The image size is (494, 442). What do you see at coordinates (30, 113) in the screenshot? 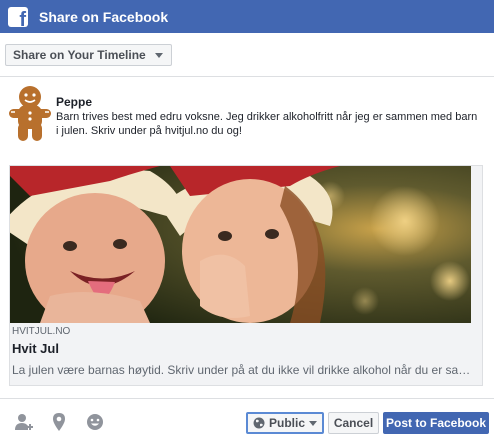
I see `gingerbread-man-icon` at bounding box center [30, 113].